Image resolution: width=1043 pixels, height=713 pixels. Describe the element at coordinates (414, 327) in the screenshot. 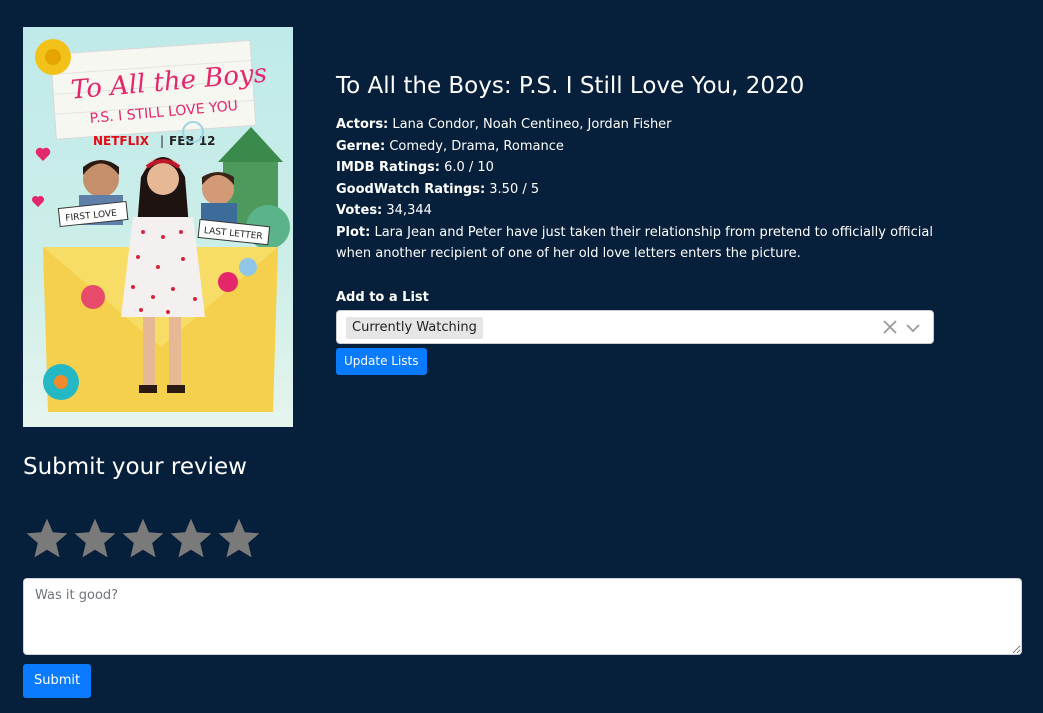

I see `selected-list-chip: Currently Watching` at that location.